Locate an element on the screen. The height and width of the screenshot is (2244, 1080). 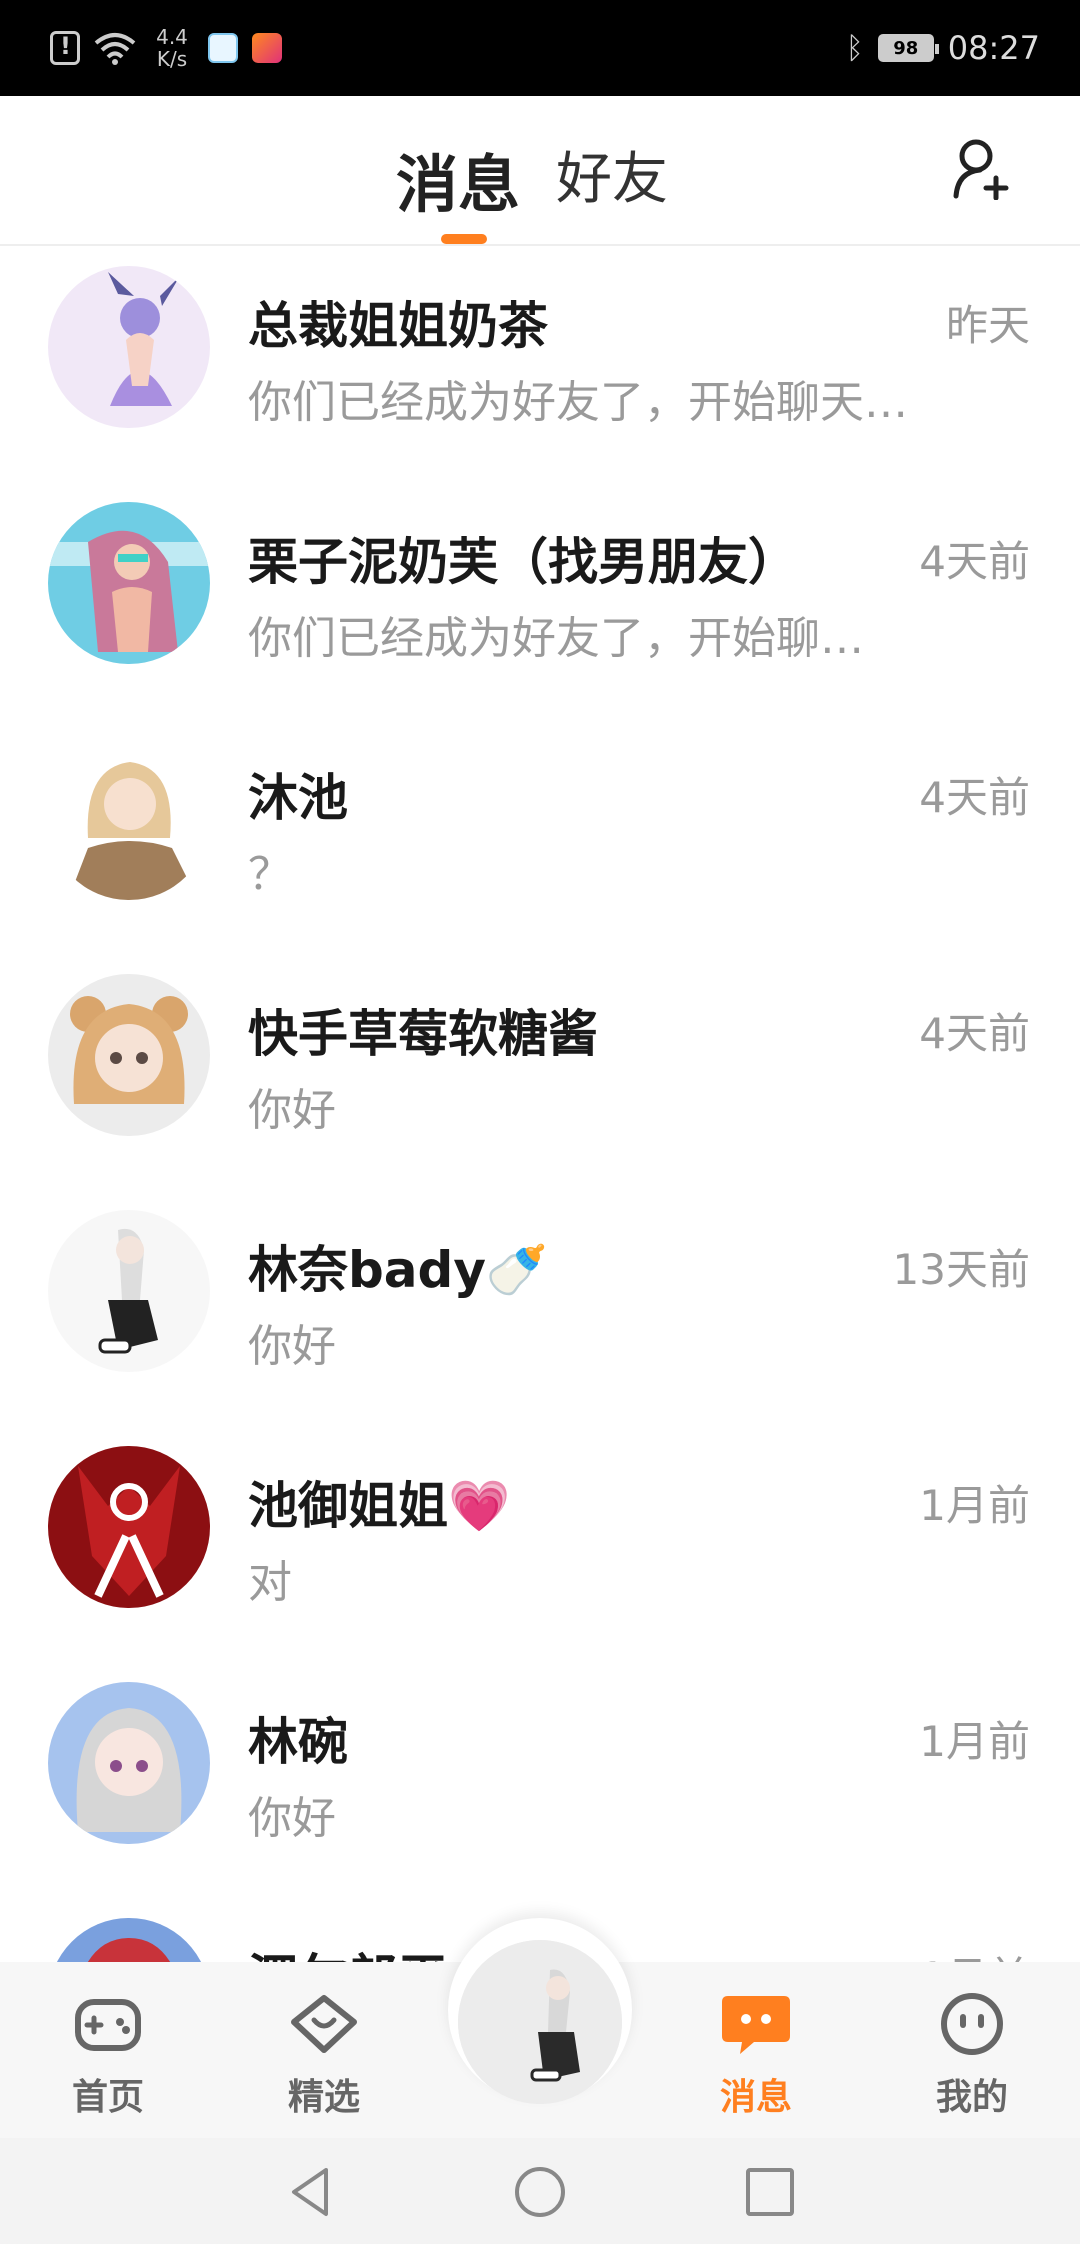
back-icon is located at coordinates (310, 2192).